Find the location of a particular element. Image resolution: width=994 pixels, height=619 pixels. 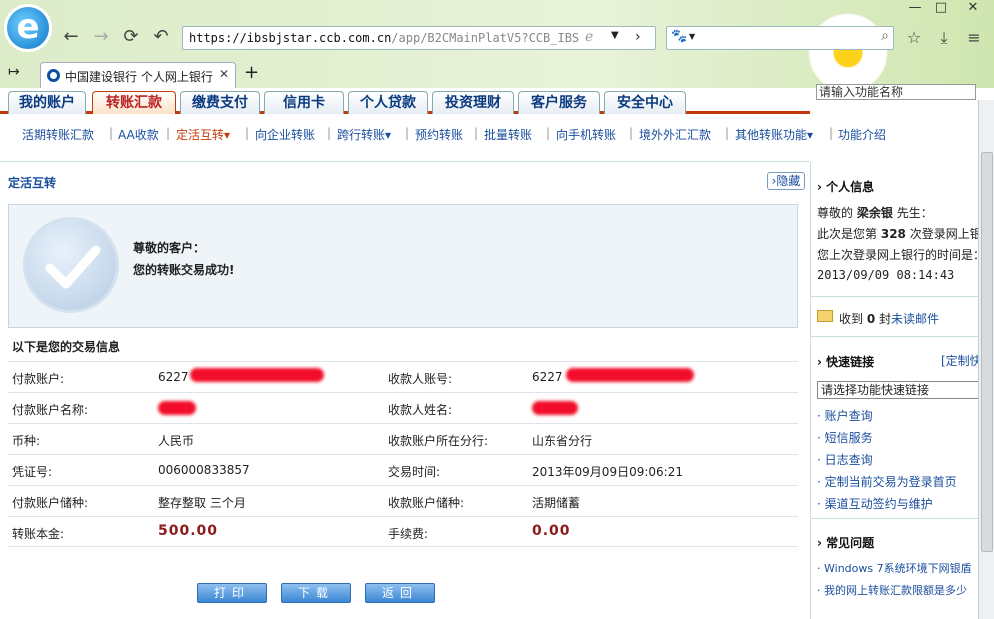

menu-icon: ≡ is located at coordinates (974, 38).